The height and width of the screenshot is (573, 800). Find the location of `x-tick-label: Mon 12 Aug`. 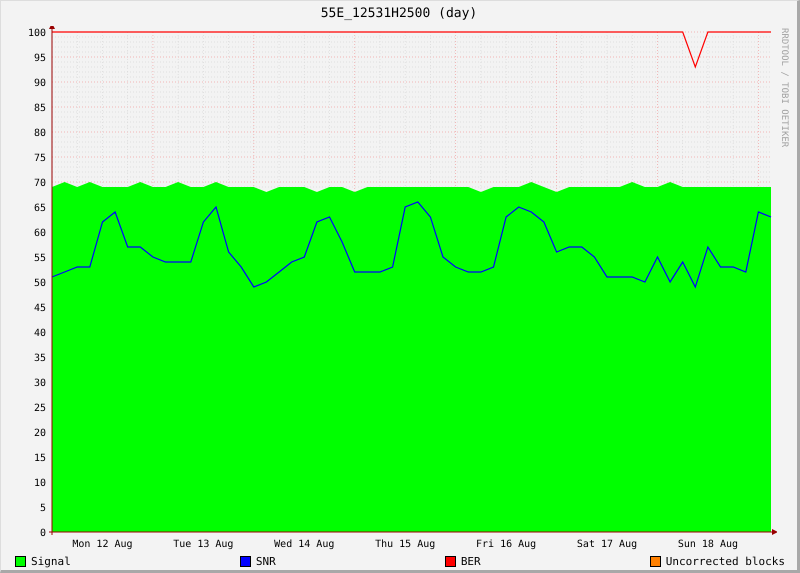

x-tick-label: Mon 12 Aug is located at coordinates (102, 544).